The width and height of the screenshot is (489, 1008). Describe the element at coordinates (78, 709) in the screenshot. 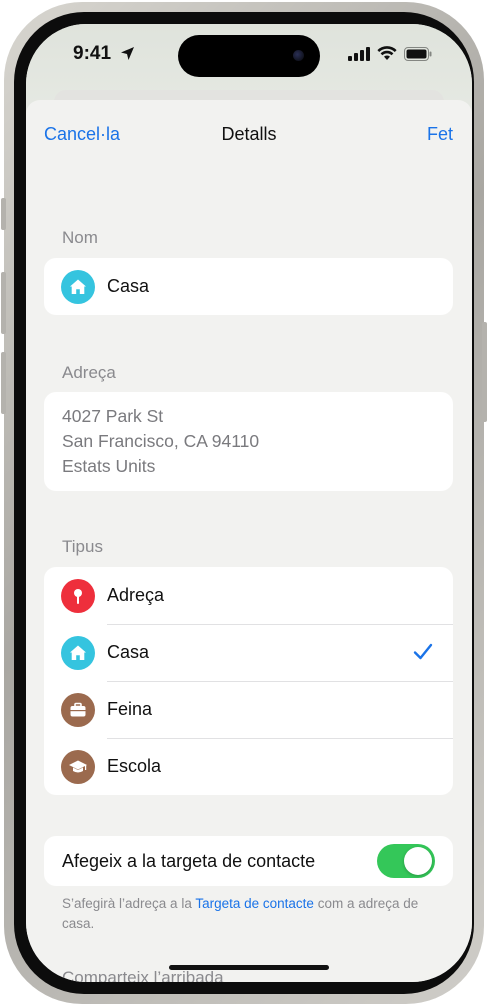

I see `briefcase-icon` at that location.